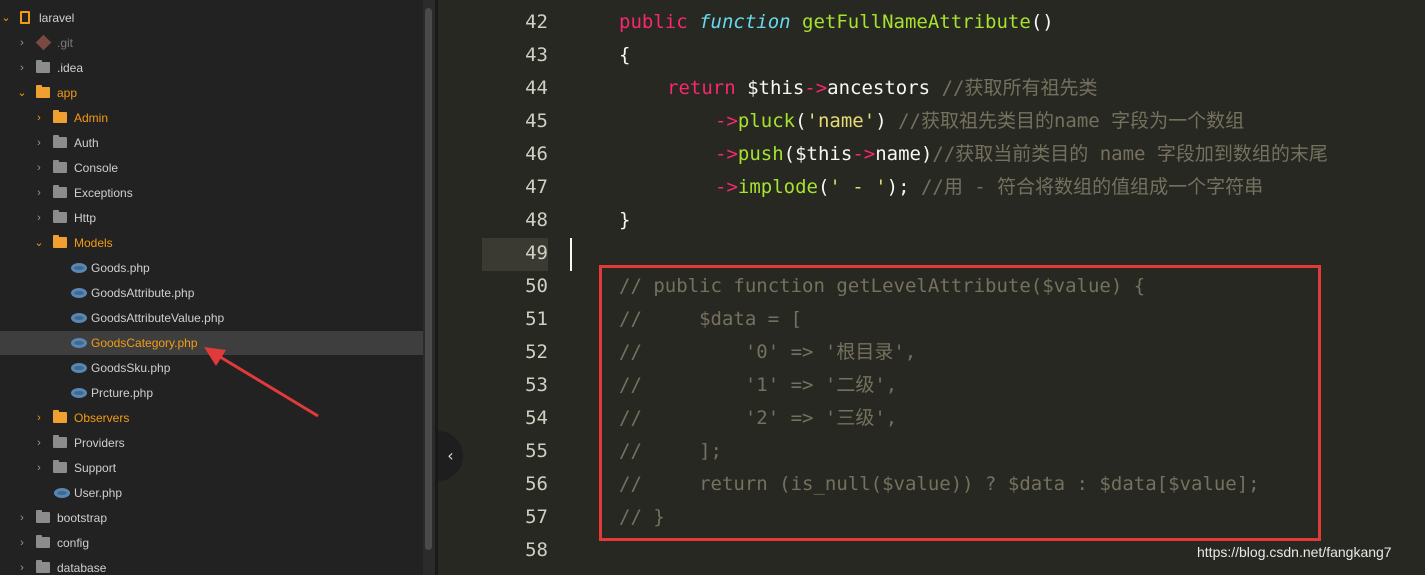 The height and width of the screenshot is (575, 1425). I want to click on tree-item-label: config, so click(73, 543).